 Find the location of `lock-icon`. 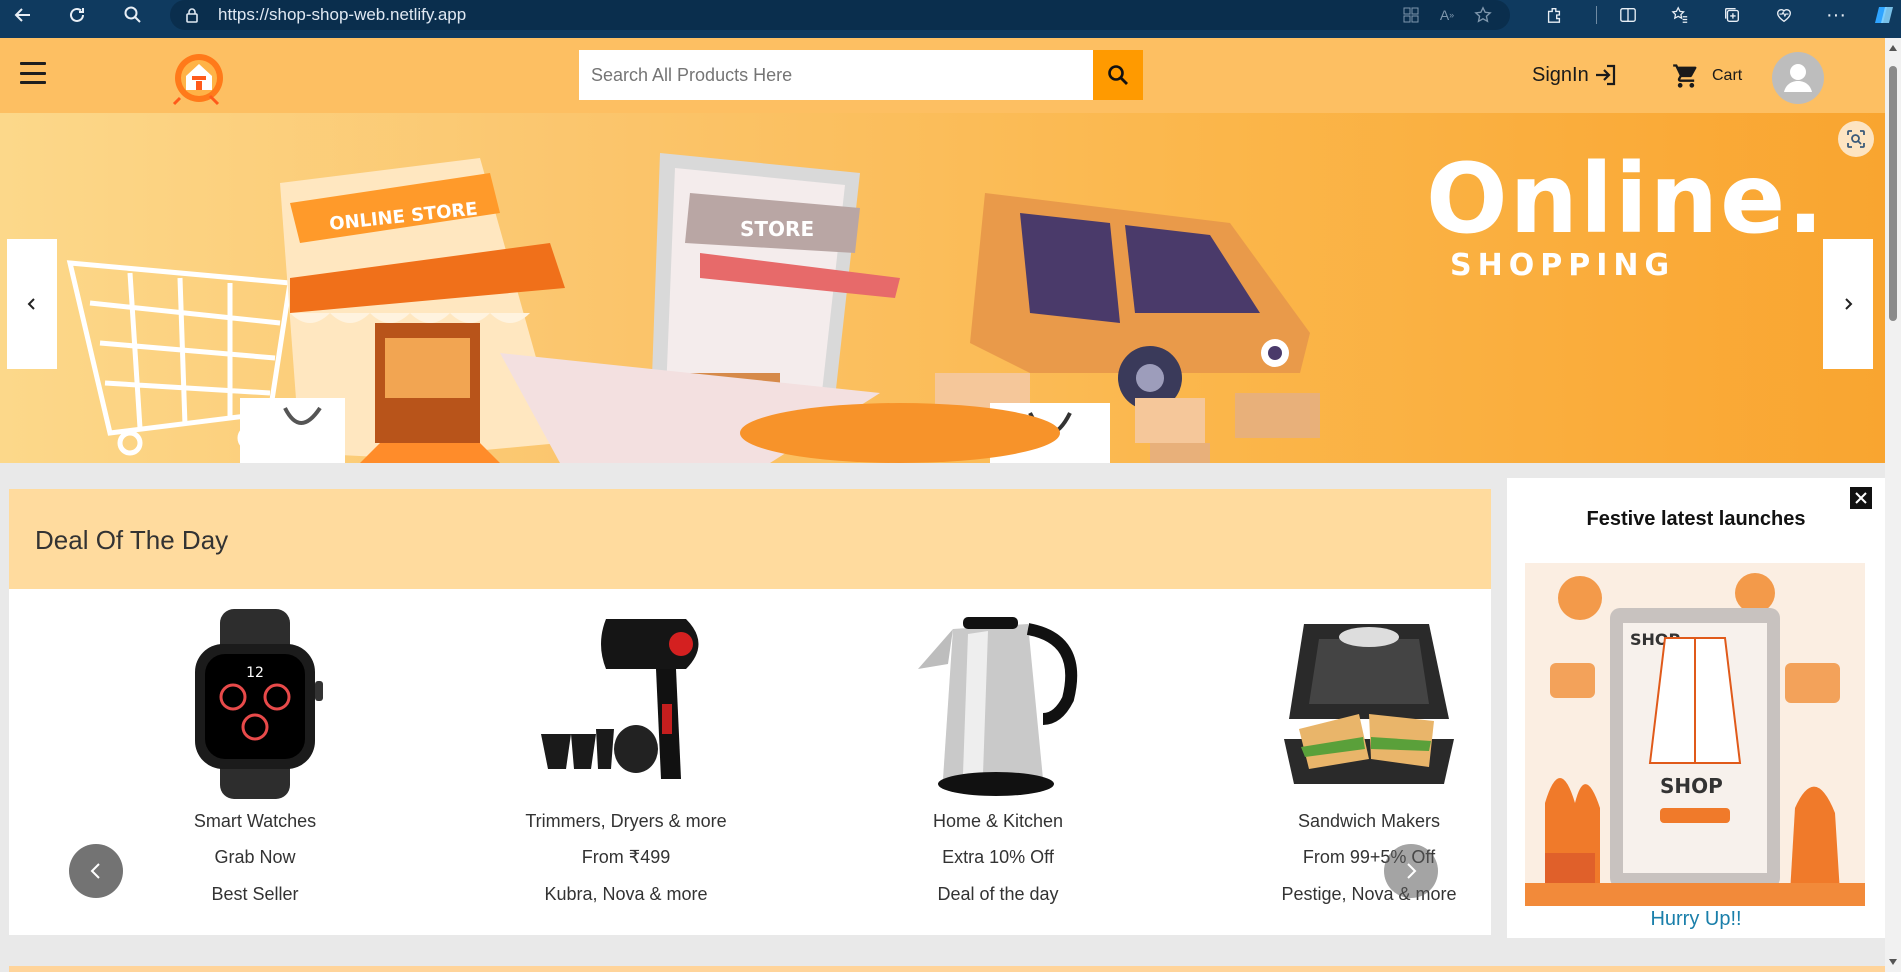

lock-icon is located at coordinates (192, 15).